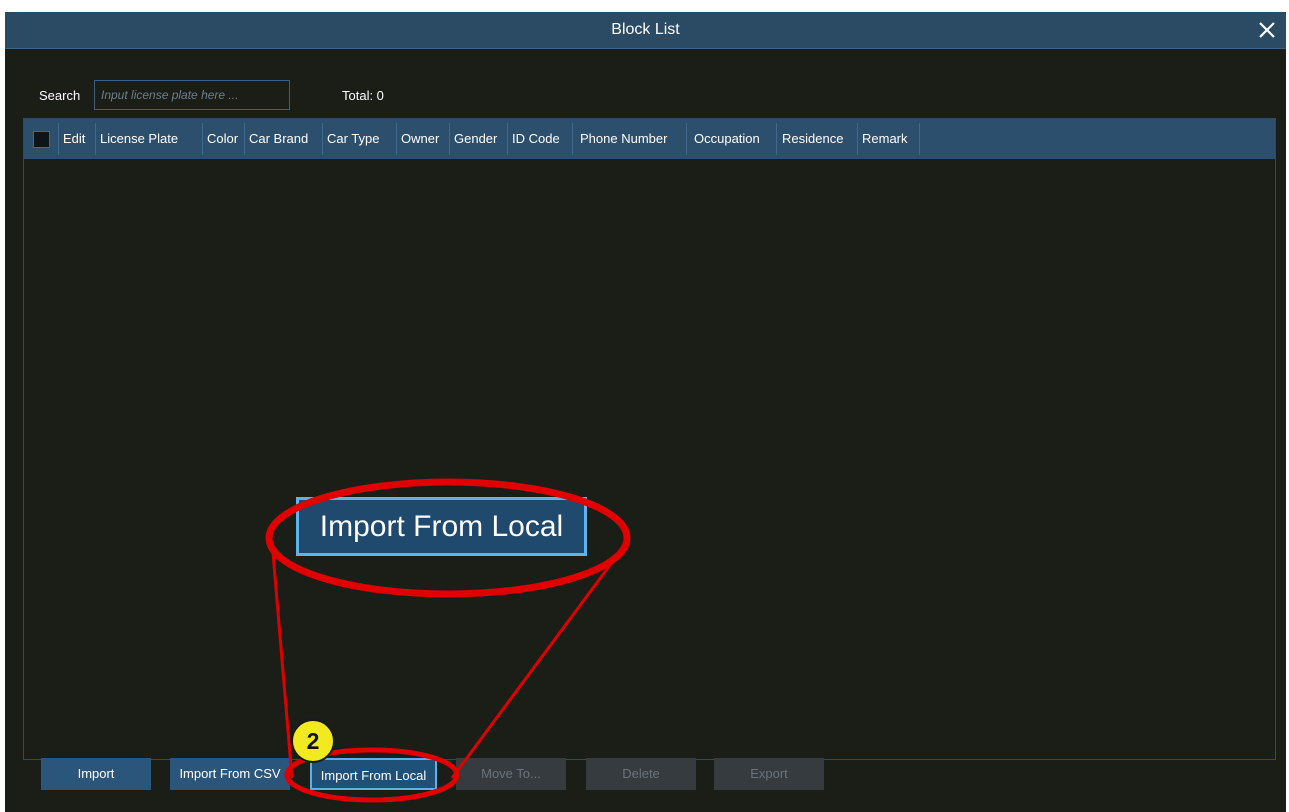 This screenshot has width=1289, height=812. Describe the element at coordinates (139, 139) in the screenshot. I see `col-license-plate: License Plate` at that location.